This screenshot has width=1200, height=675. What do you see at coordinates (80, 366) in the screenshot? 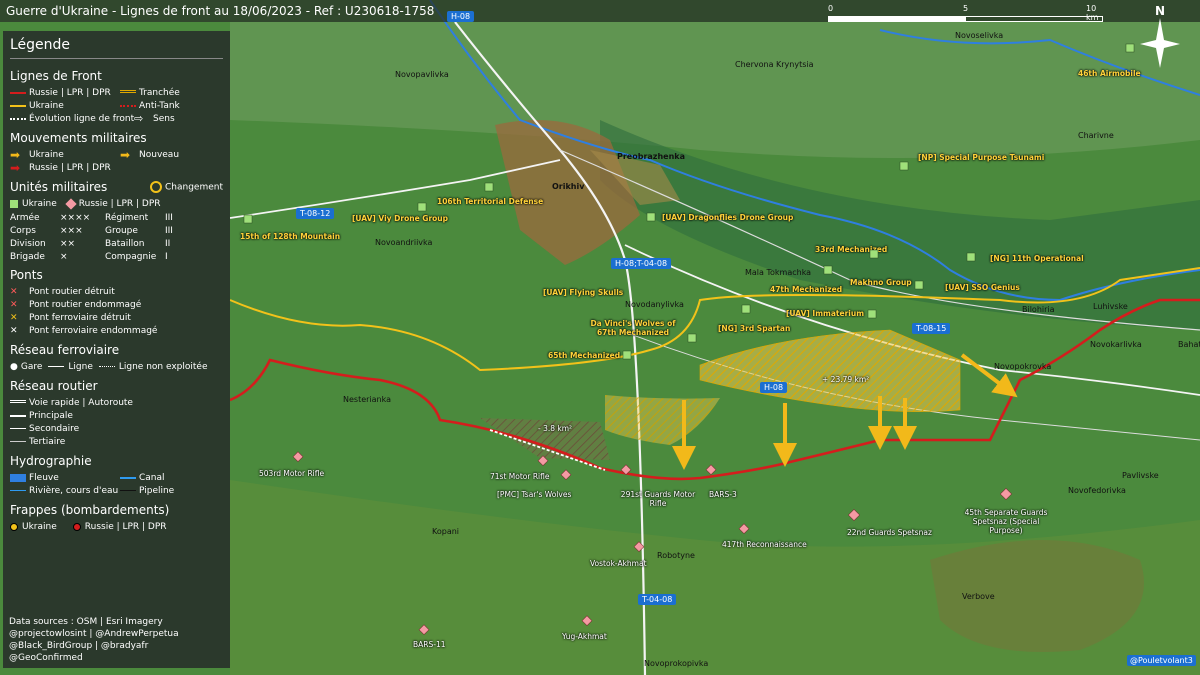
I see `legend-rail-line: Ligne` at bounding box center [80, 366].